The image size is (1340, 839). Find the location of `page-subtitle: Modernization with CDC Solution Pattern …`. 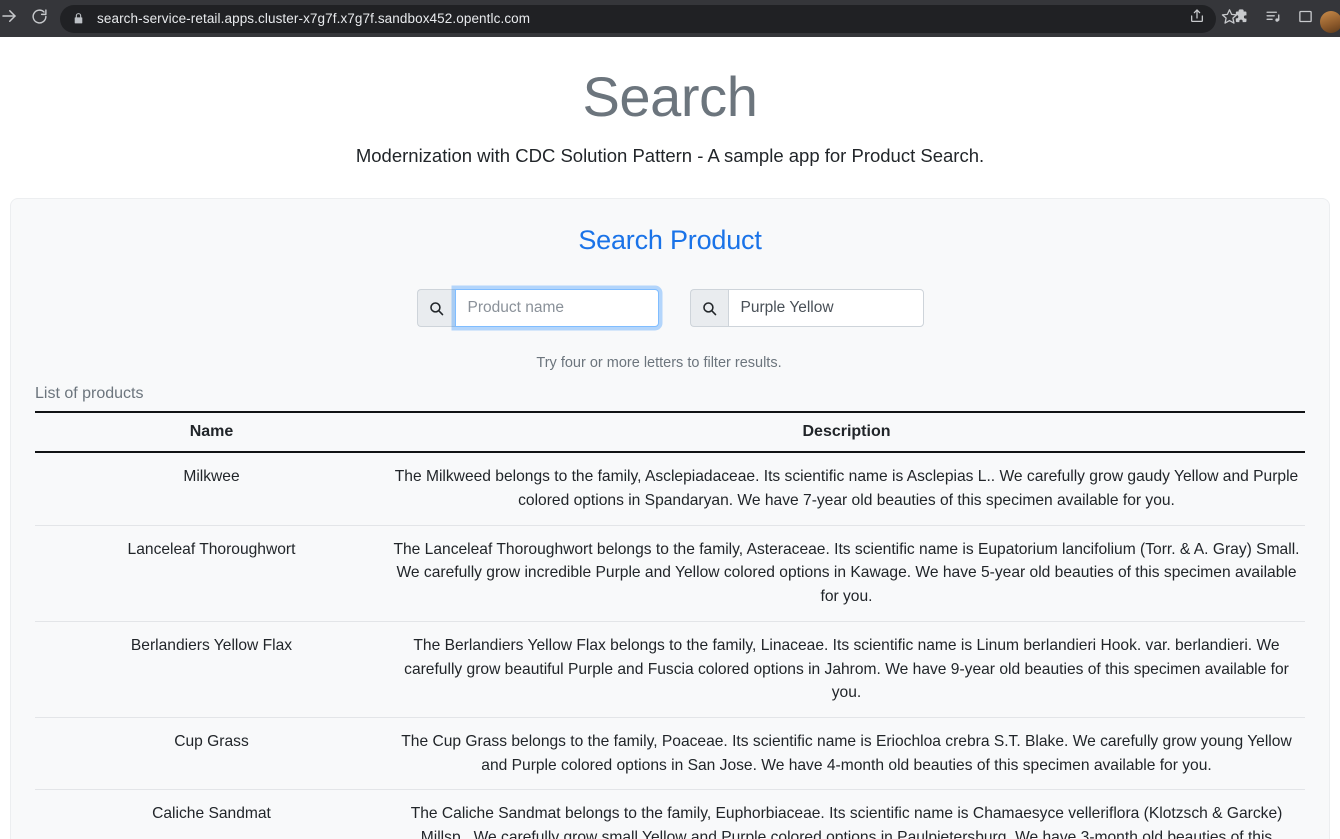

page-subtitle: Modernization with CDC Solution Pattern … is located at coordinates (670, 156).